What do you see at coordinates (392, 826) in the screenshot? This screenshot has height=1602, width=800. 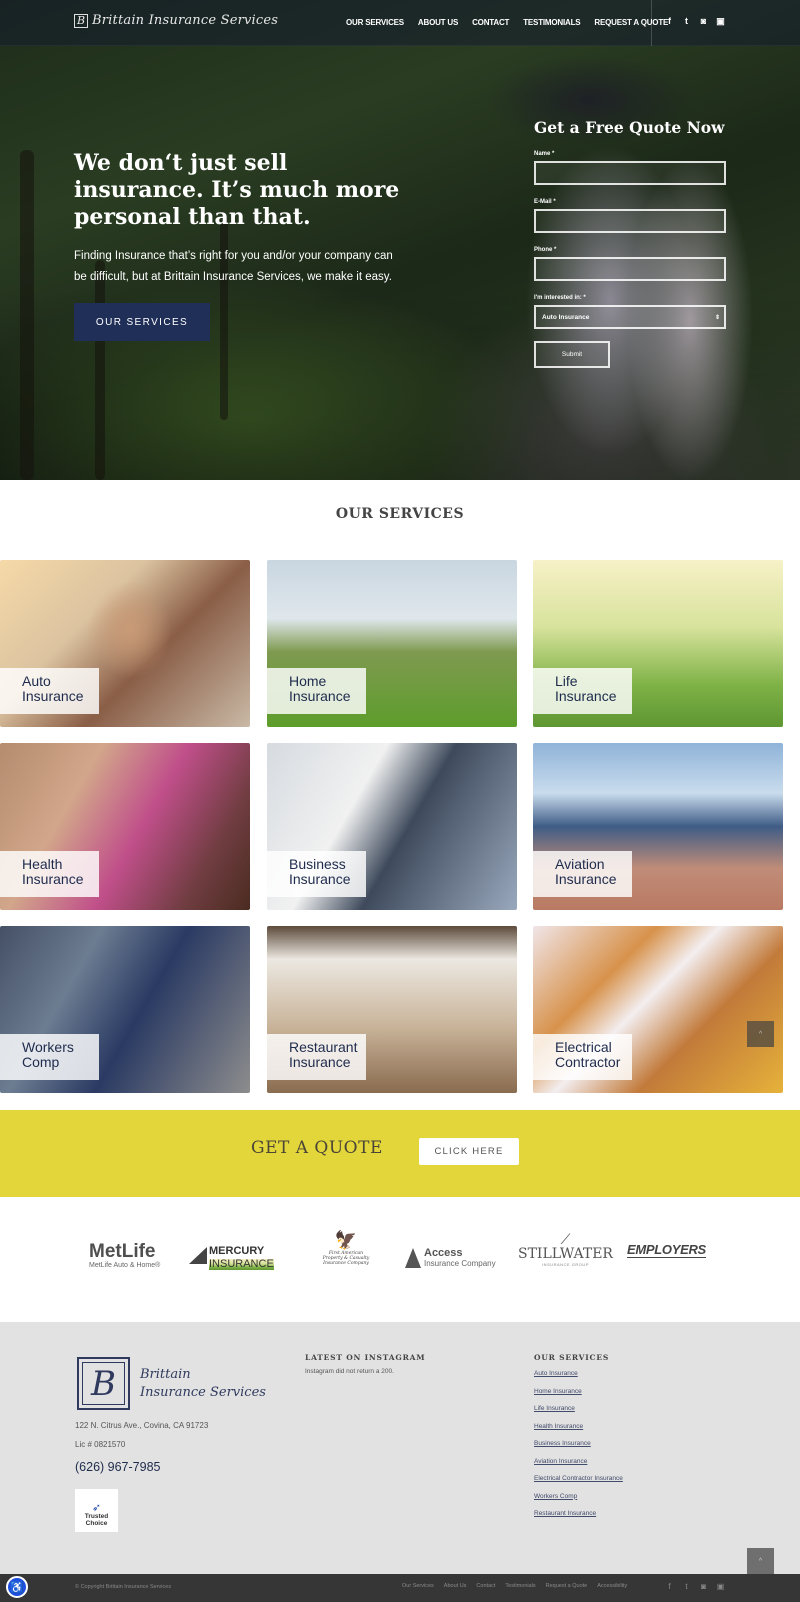 I see `service-tile-business: Business Insurance` at bounding box center [392, 826].